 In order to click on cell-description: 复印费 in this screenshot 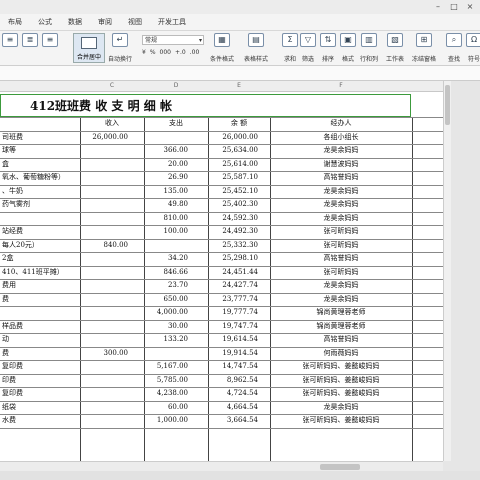, I will do `click(40, 366)`.